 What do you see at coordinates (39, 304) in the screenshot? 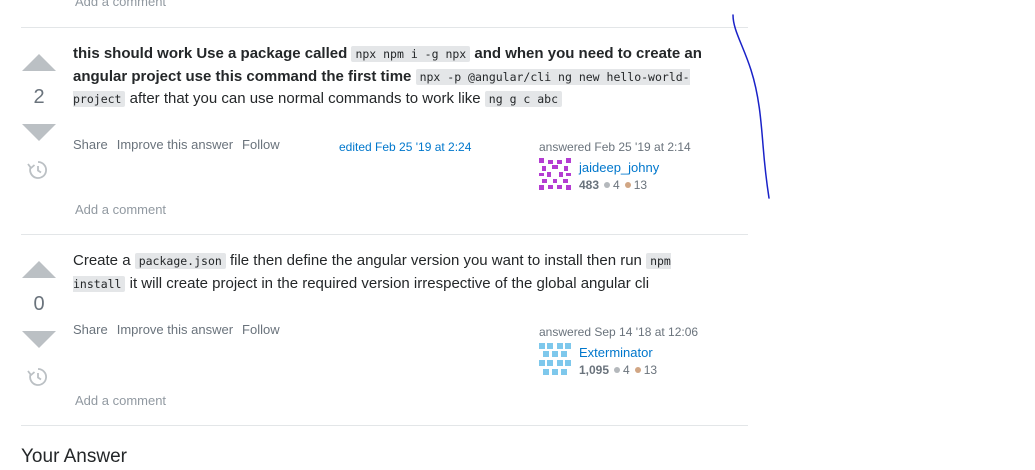
I see `vote-count: 0` at bounding box center [39, 304].